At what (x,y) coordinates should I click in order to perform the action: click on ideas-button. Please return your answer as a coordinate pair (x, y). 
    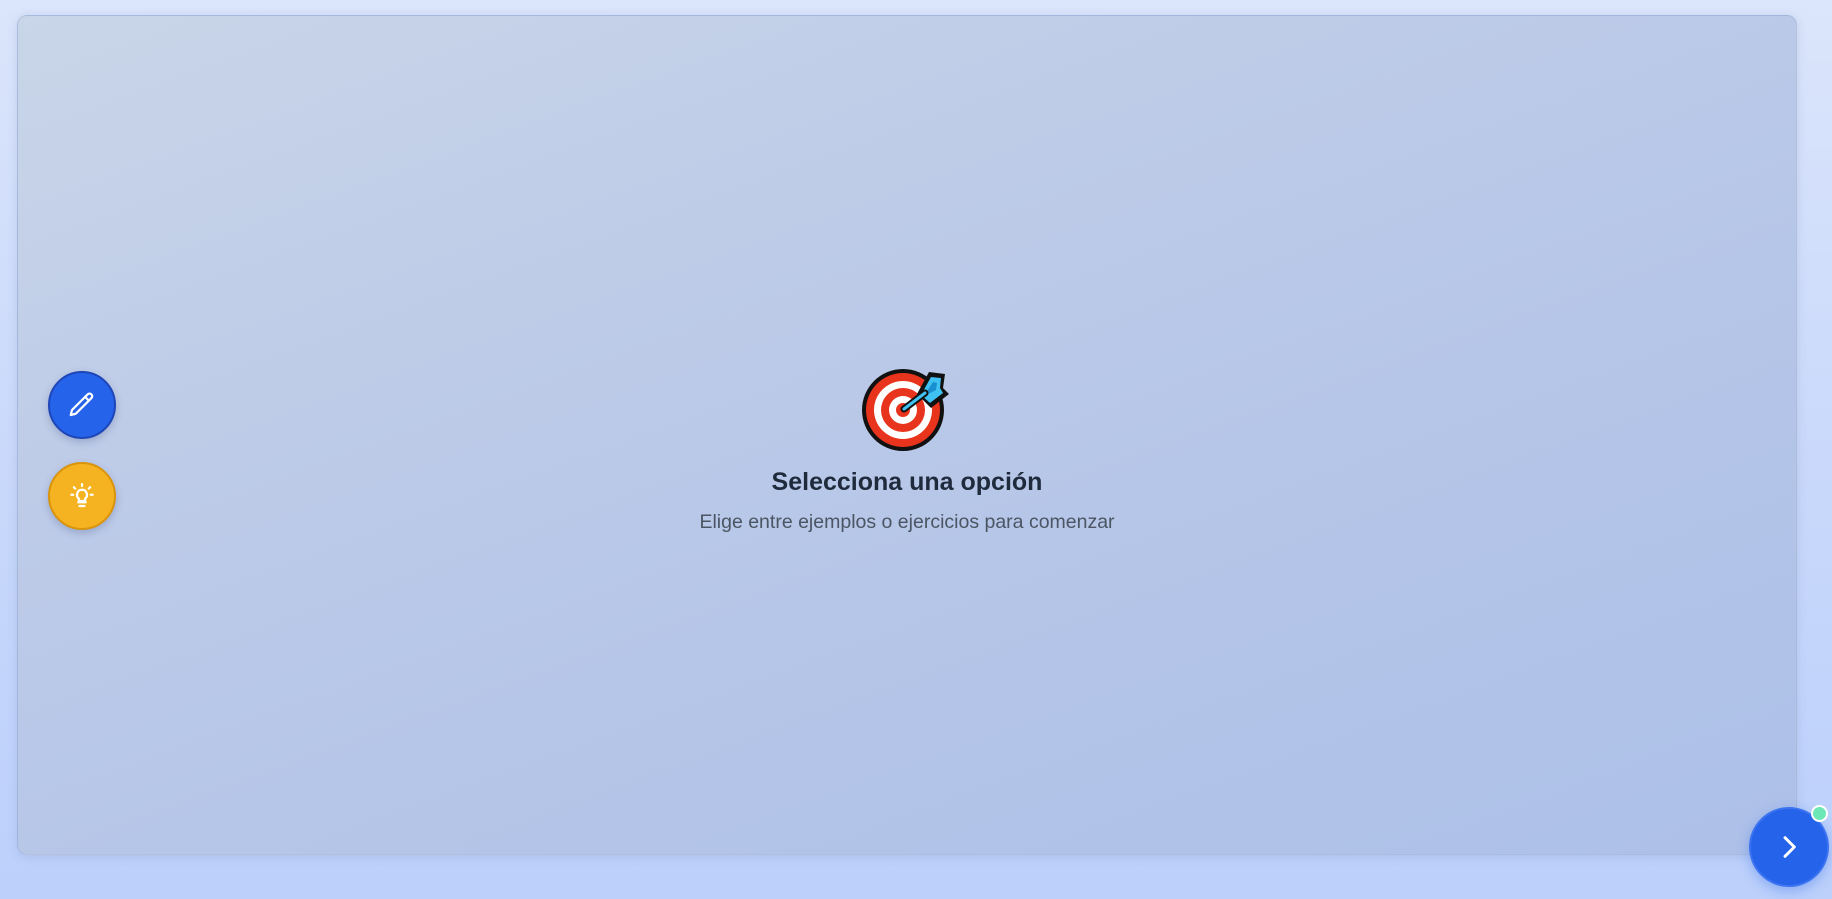
    Looking at the image, I should click on (82, 496).